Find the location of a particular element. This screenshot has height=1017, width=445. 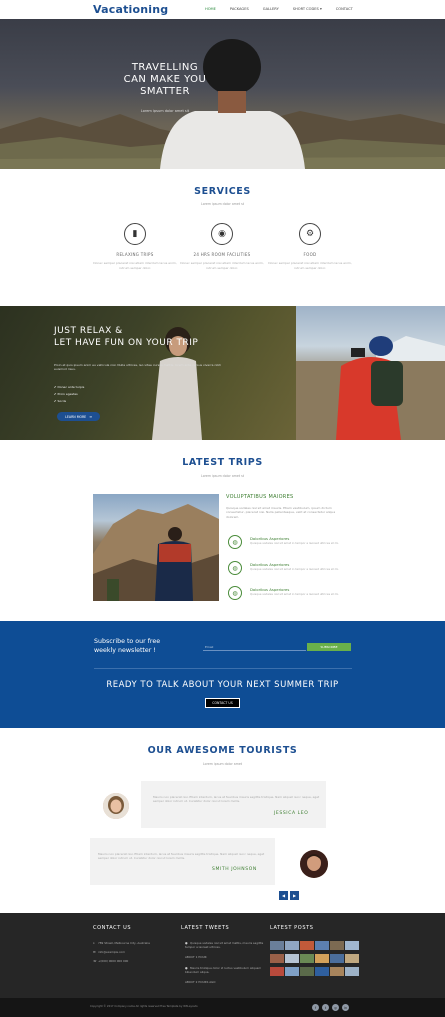

hero-title: TRAVELLING CAN MAKE YOU SMATTER is located at coordinates (165, 80).